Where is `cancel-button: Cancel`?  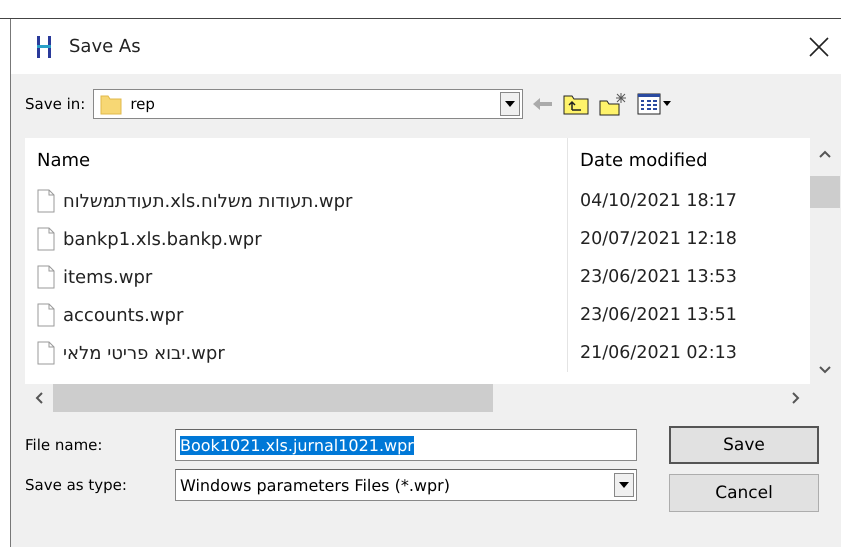 cancel-button: Cancel is located at coordinates (744, 493).